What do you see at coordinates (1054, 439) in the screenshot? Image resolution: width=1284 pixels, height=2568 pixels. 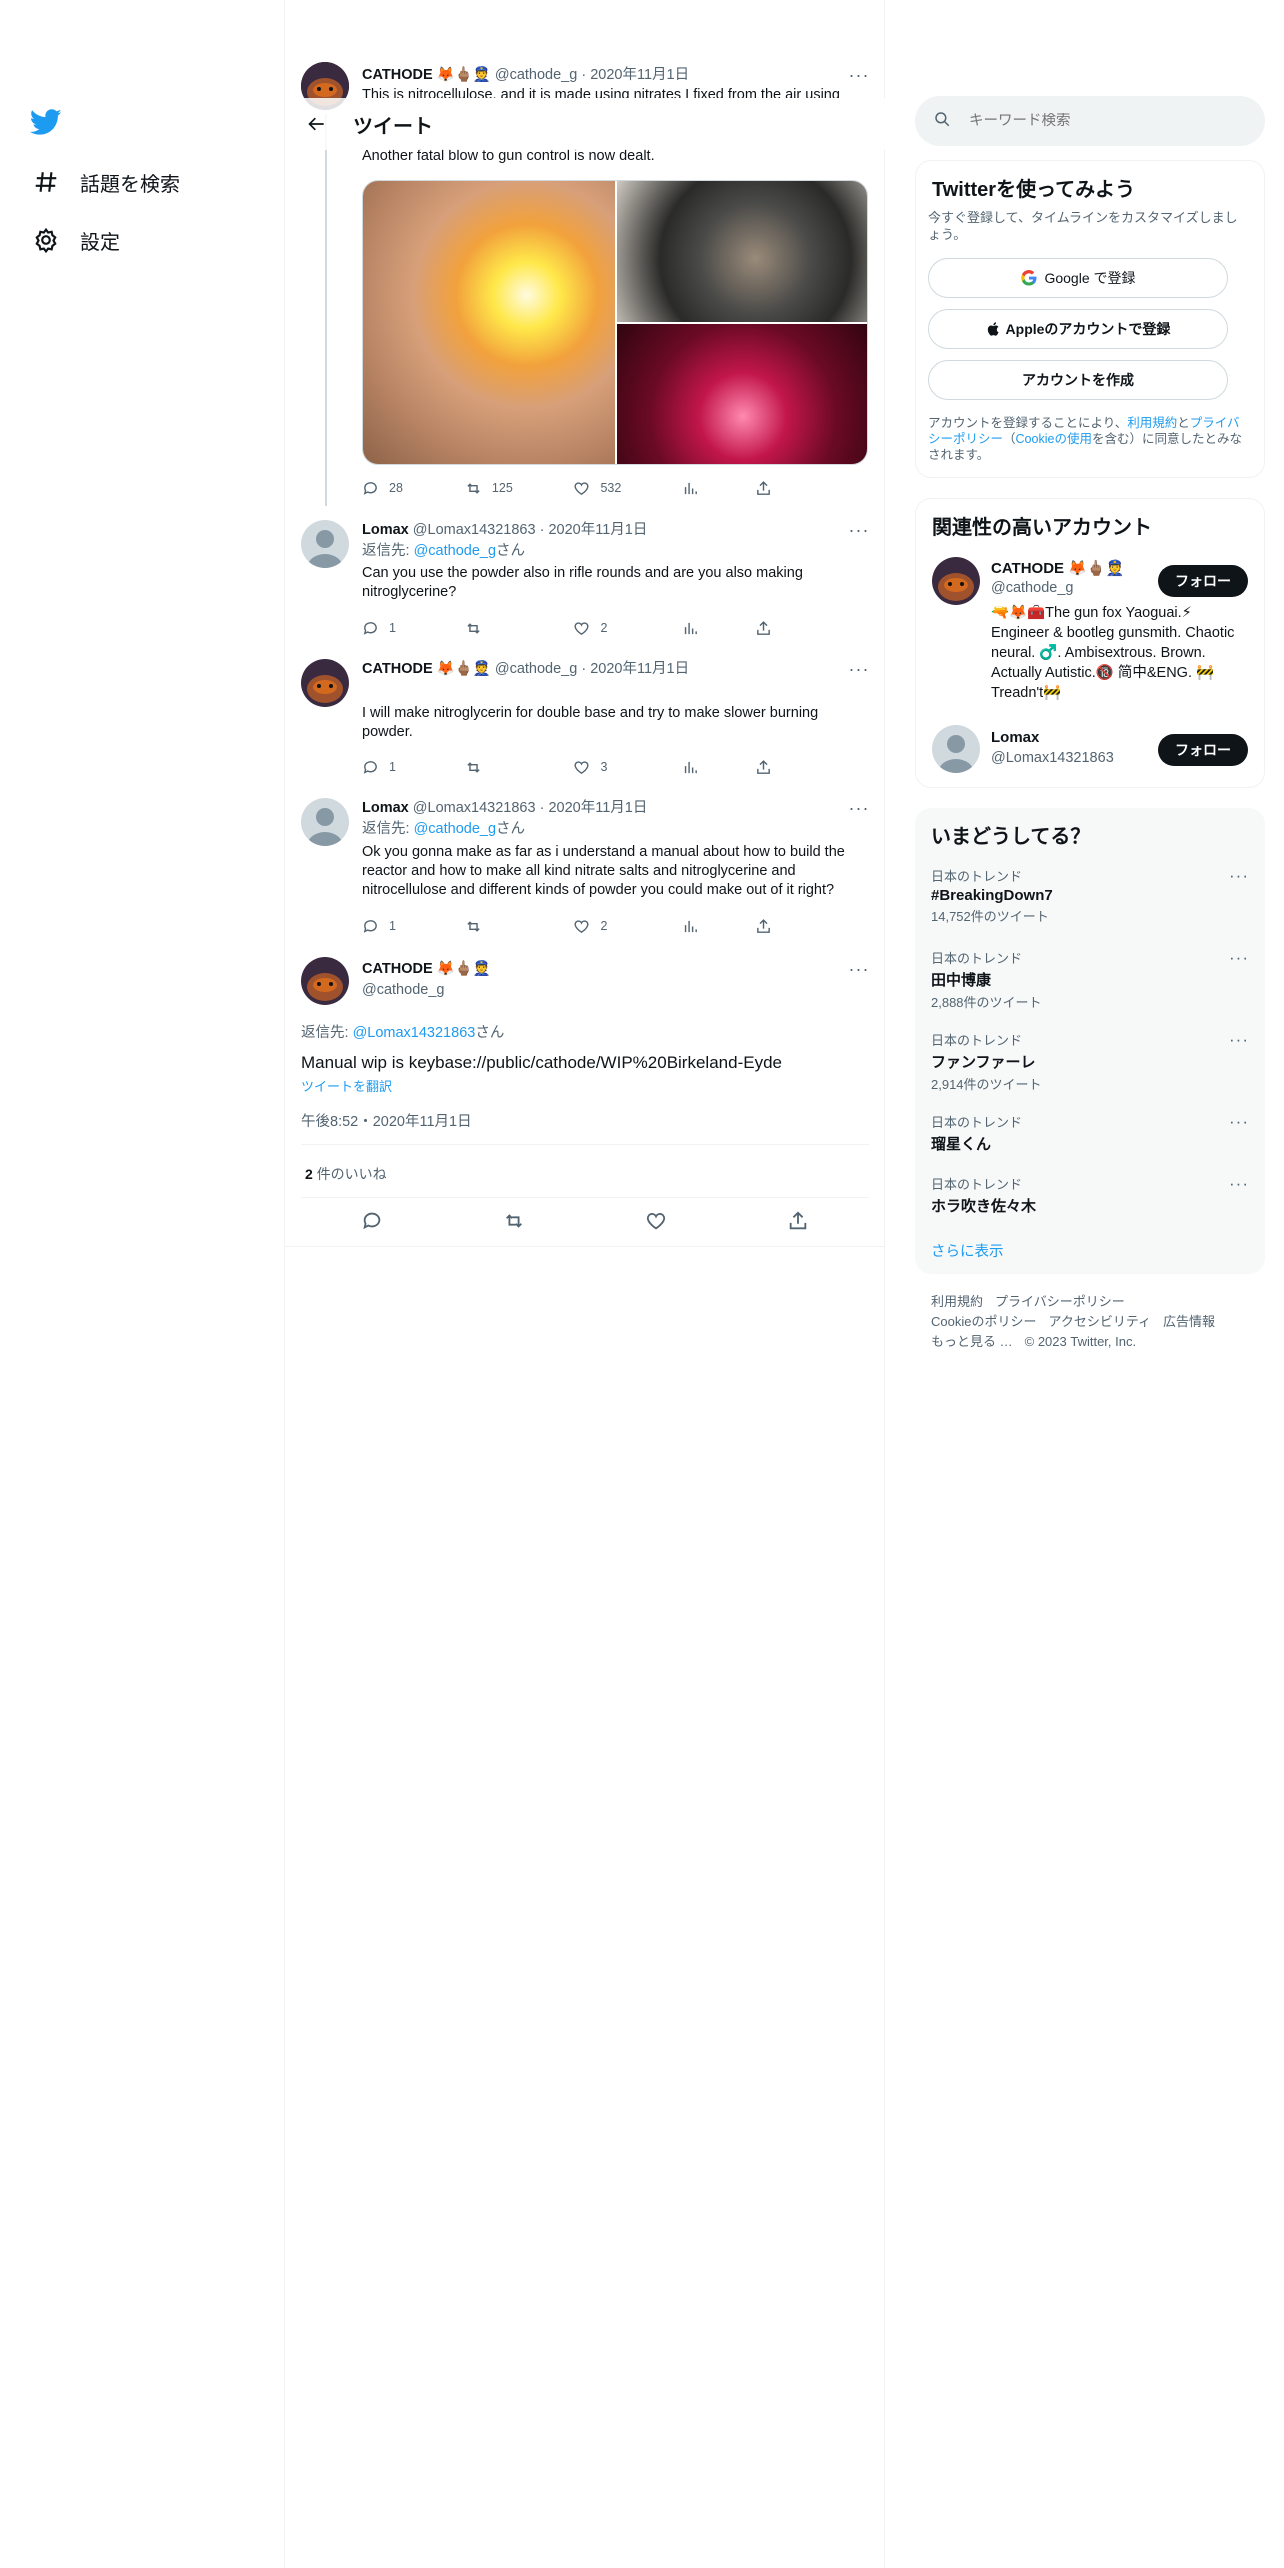 I see `cookie-link: Cookieの使用` at bounding box center [1054, 439].